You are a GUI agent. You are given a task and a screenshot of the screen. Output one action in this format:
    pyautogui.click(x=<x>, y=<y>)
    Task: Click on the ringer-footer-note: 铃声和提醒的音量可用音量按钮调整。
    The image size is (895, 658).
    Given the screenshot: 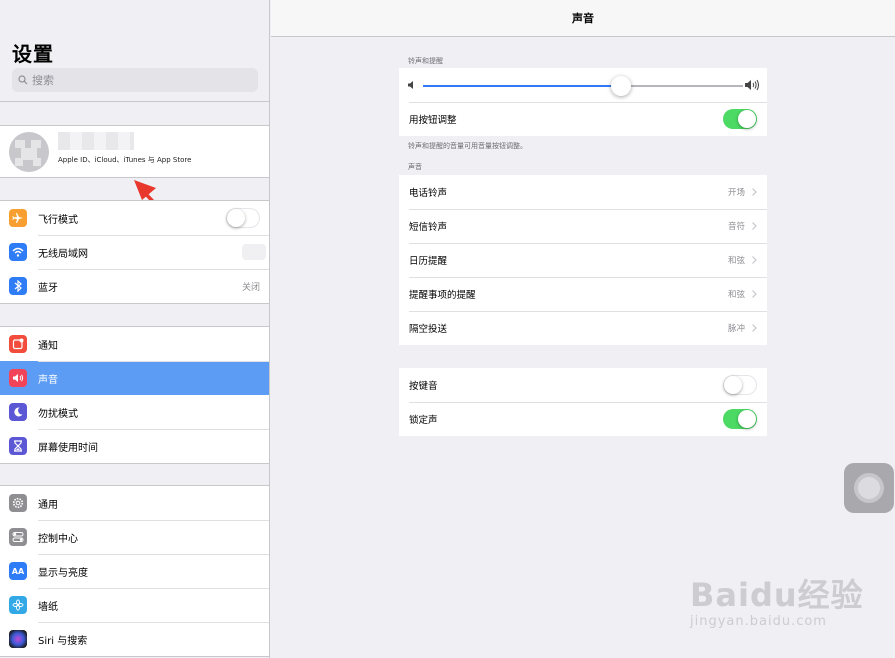 What is the action you would take?
    pyautogui.click(x=467, y=146)
    